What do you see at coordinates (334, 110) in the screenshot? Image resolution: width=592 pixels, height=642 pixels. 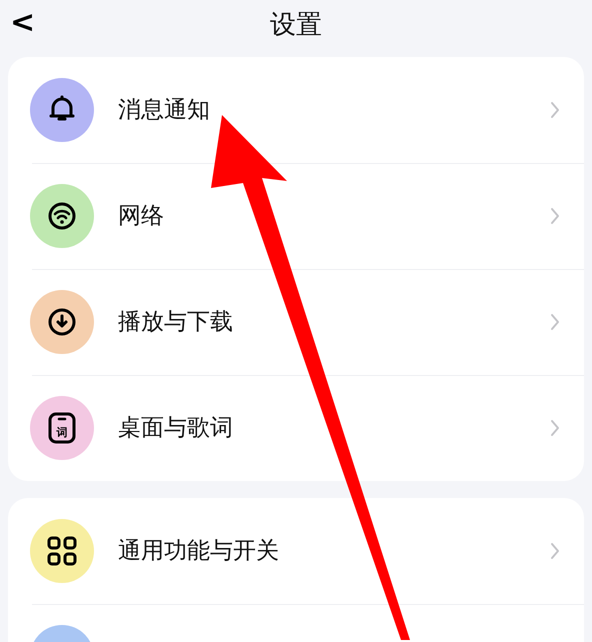 I see `setting-label: 消息通知` at bounding box center [334, 110].